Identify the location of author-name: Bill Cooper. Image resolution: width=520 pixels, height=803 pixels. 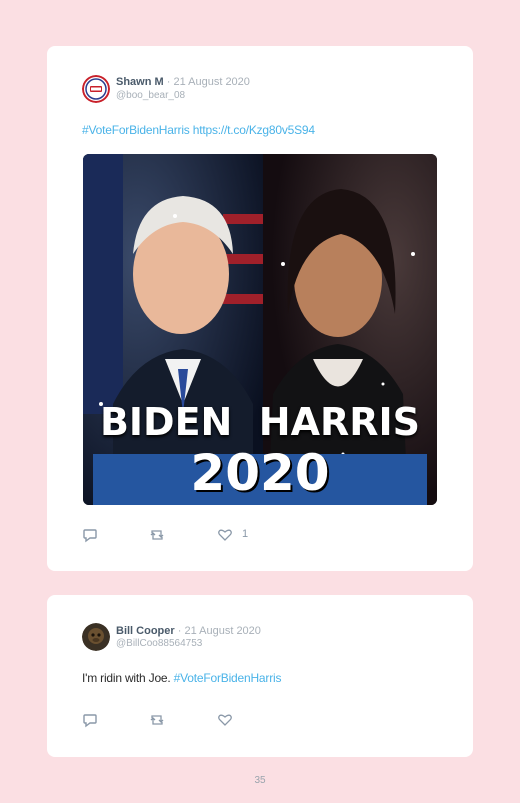
(145, 631).